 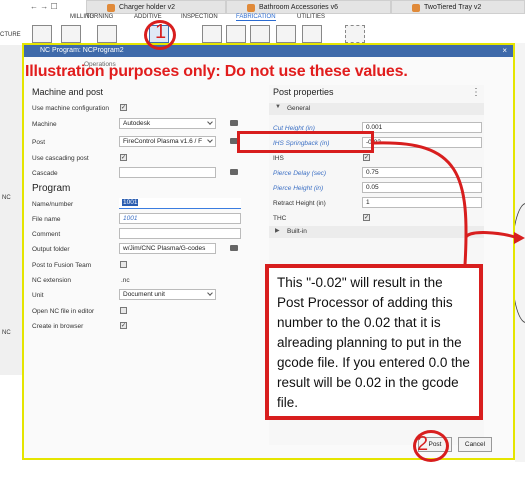 I want to click on create-browser-checkbox: ✓, so click(x=123, y=325).